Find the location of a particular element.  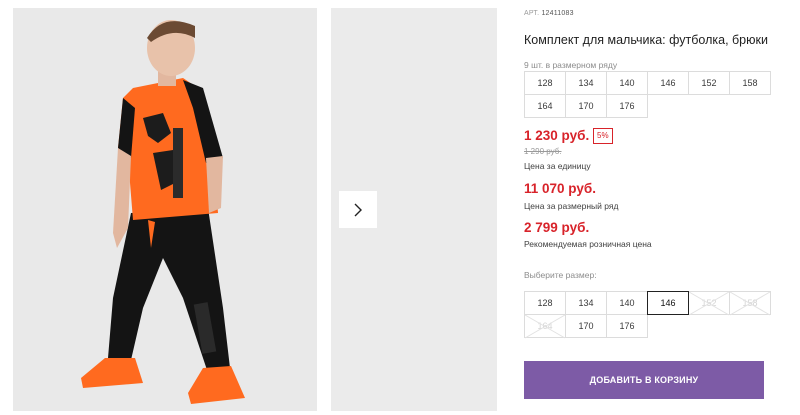

gallery-next-button is located at coordinates (358, 209).